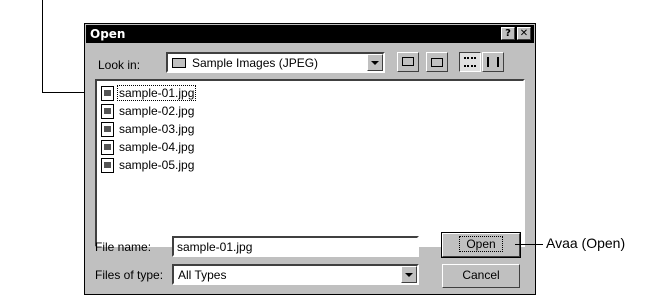  What do you see at coordinates (108, 34) in the screenshot?
I see `dialog-title: Open` at bounding box center [108, 34].